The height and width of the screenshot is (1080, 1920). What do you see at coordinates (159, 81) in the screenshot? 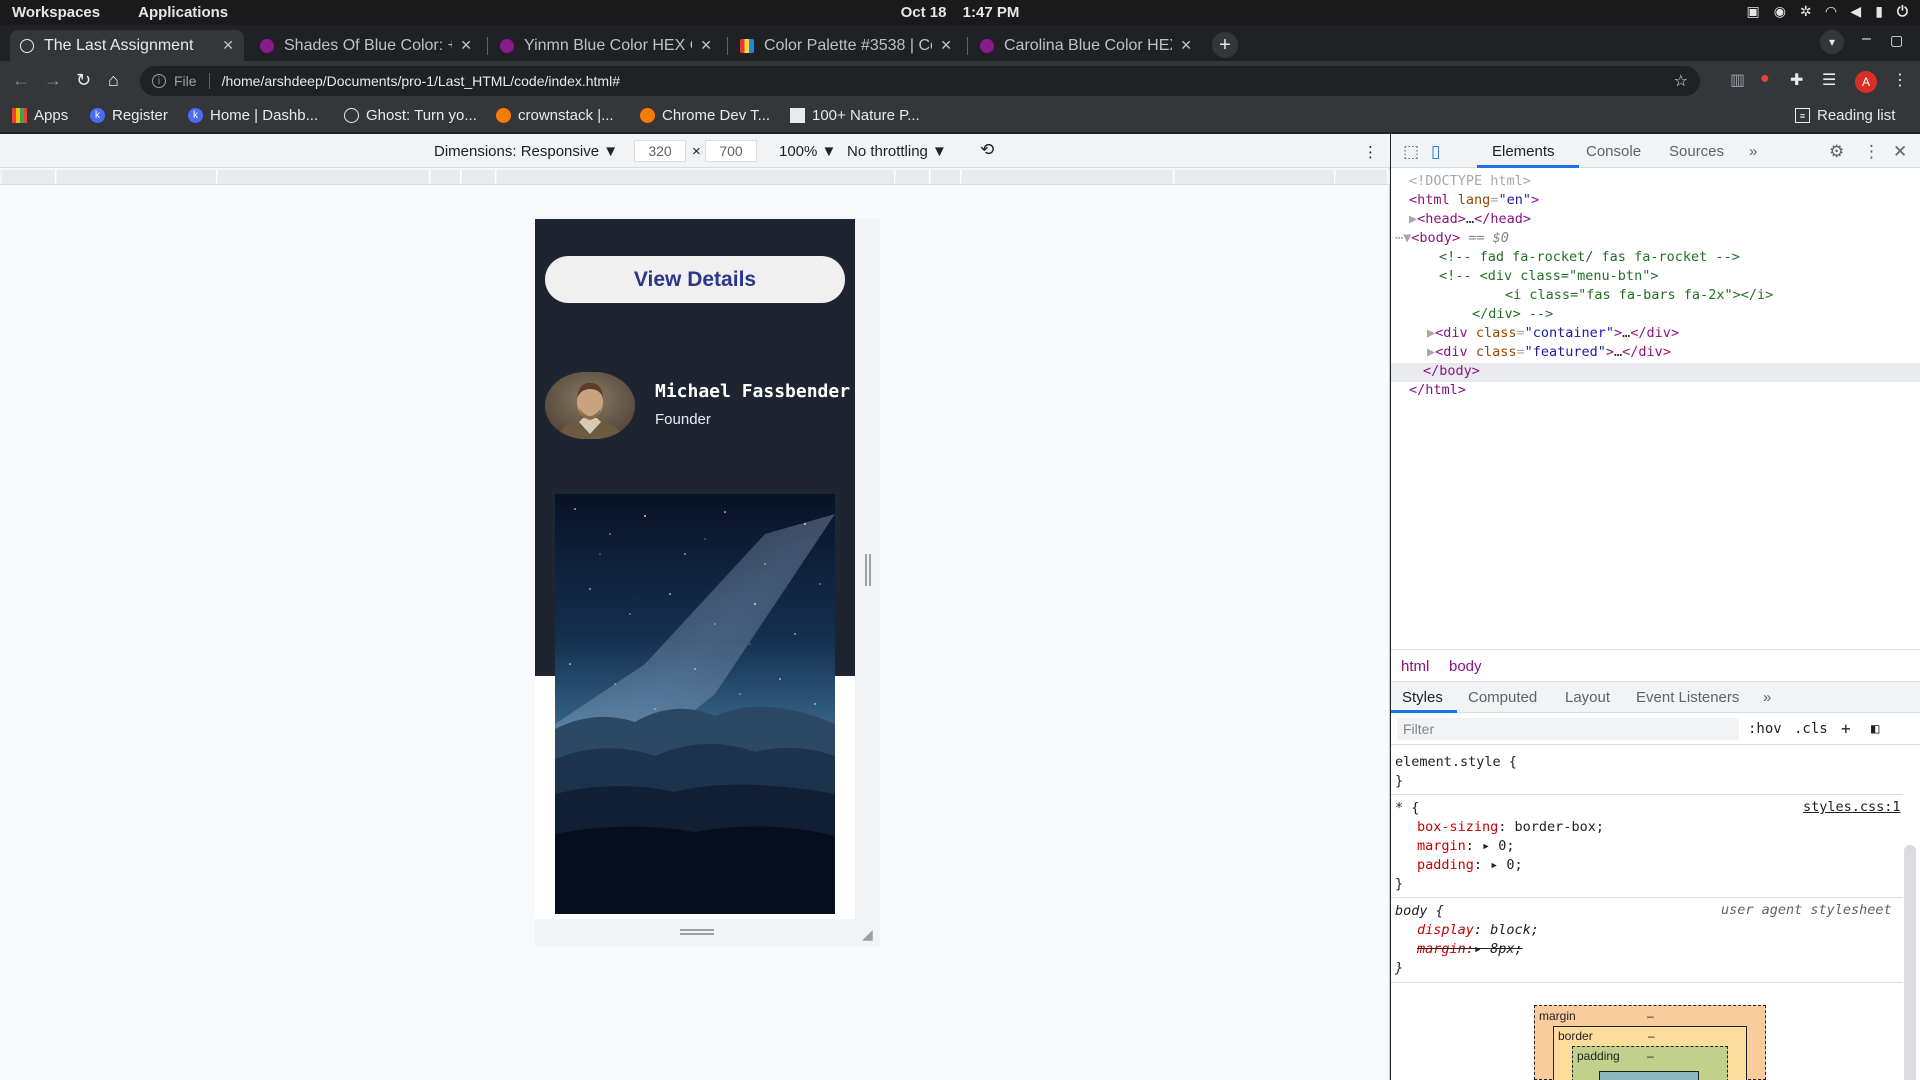
I see `site-info-icon: i` at bounding box center [159, 81].